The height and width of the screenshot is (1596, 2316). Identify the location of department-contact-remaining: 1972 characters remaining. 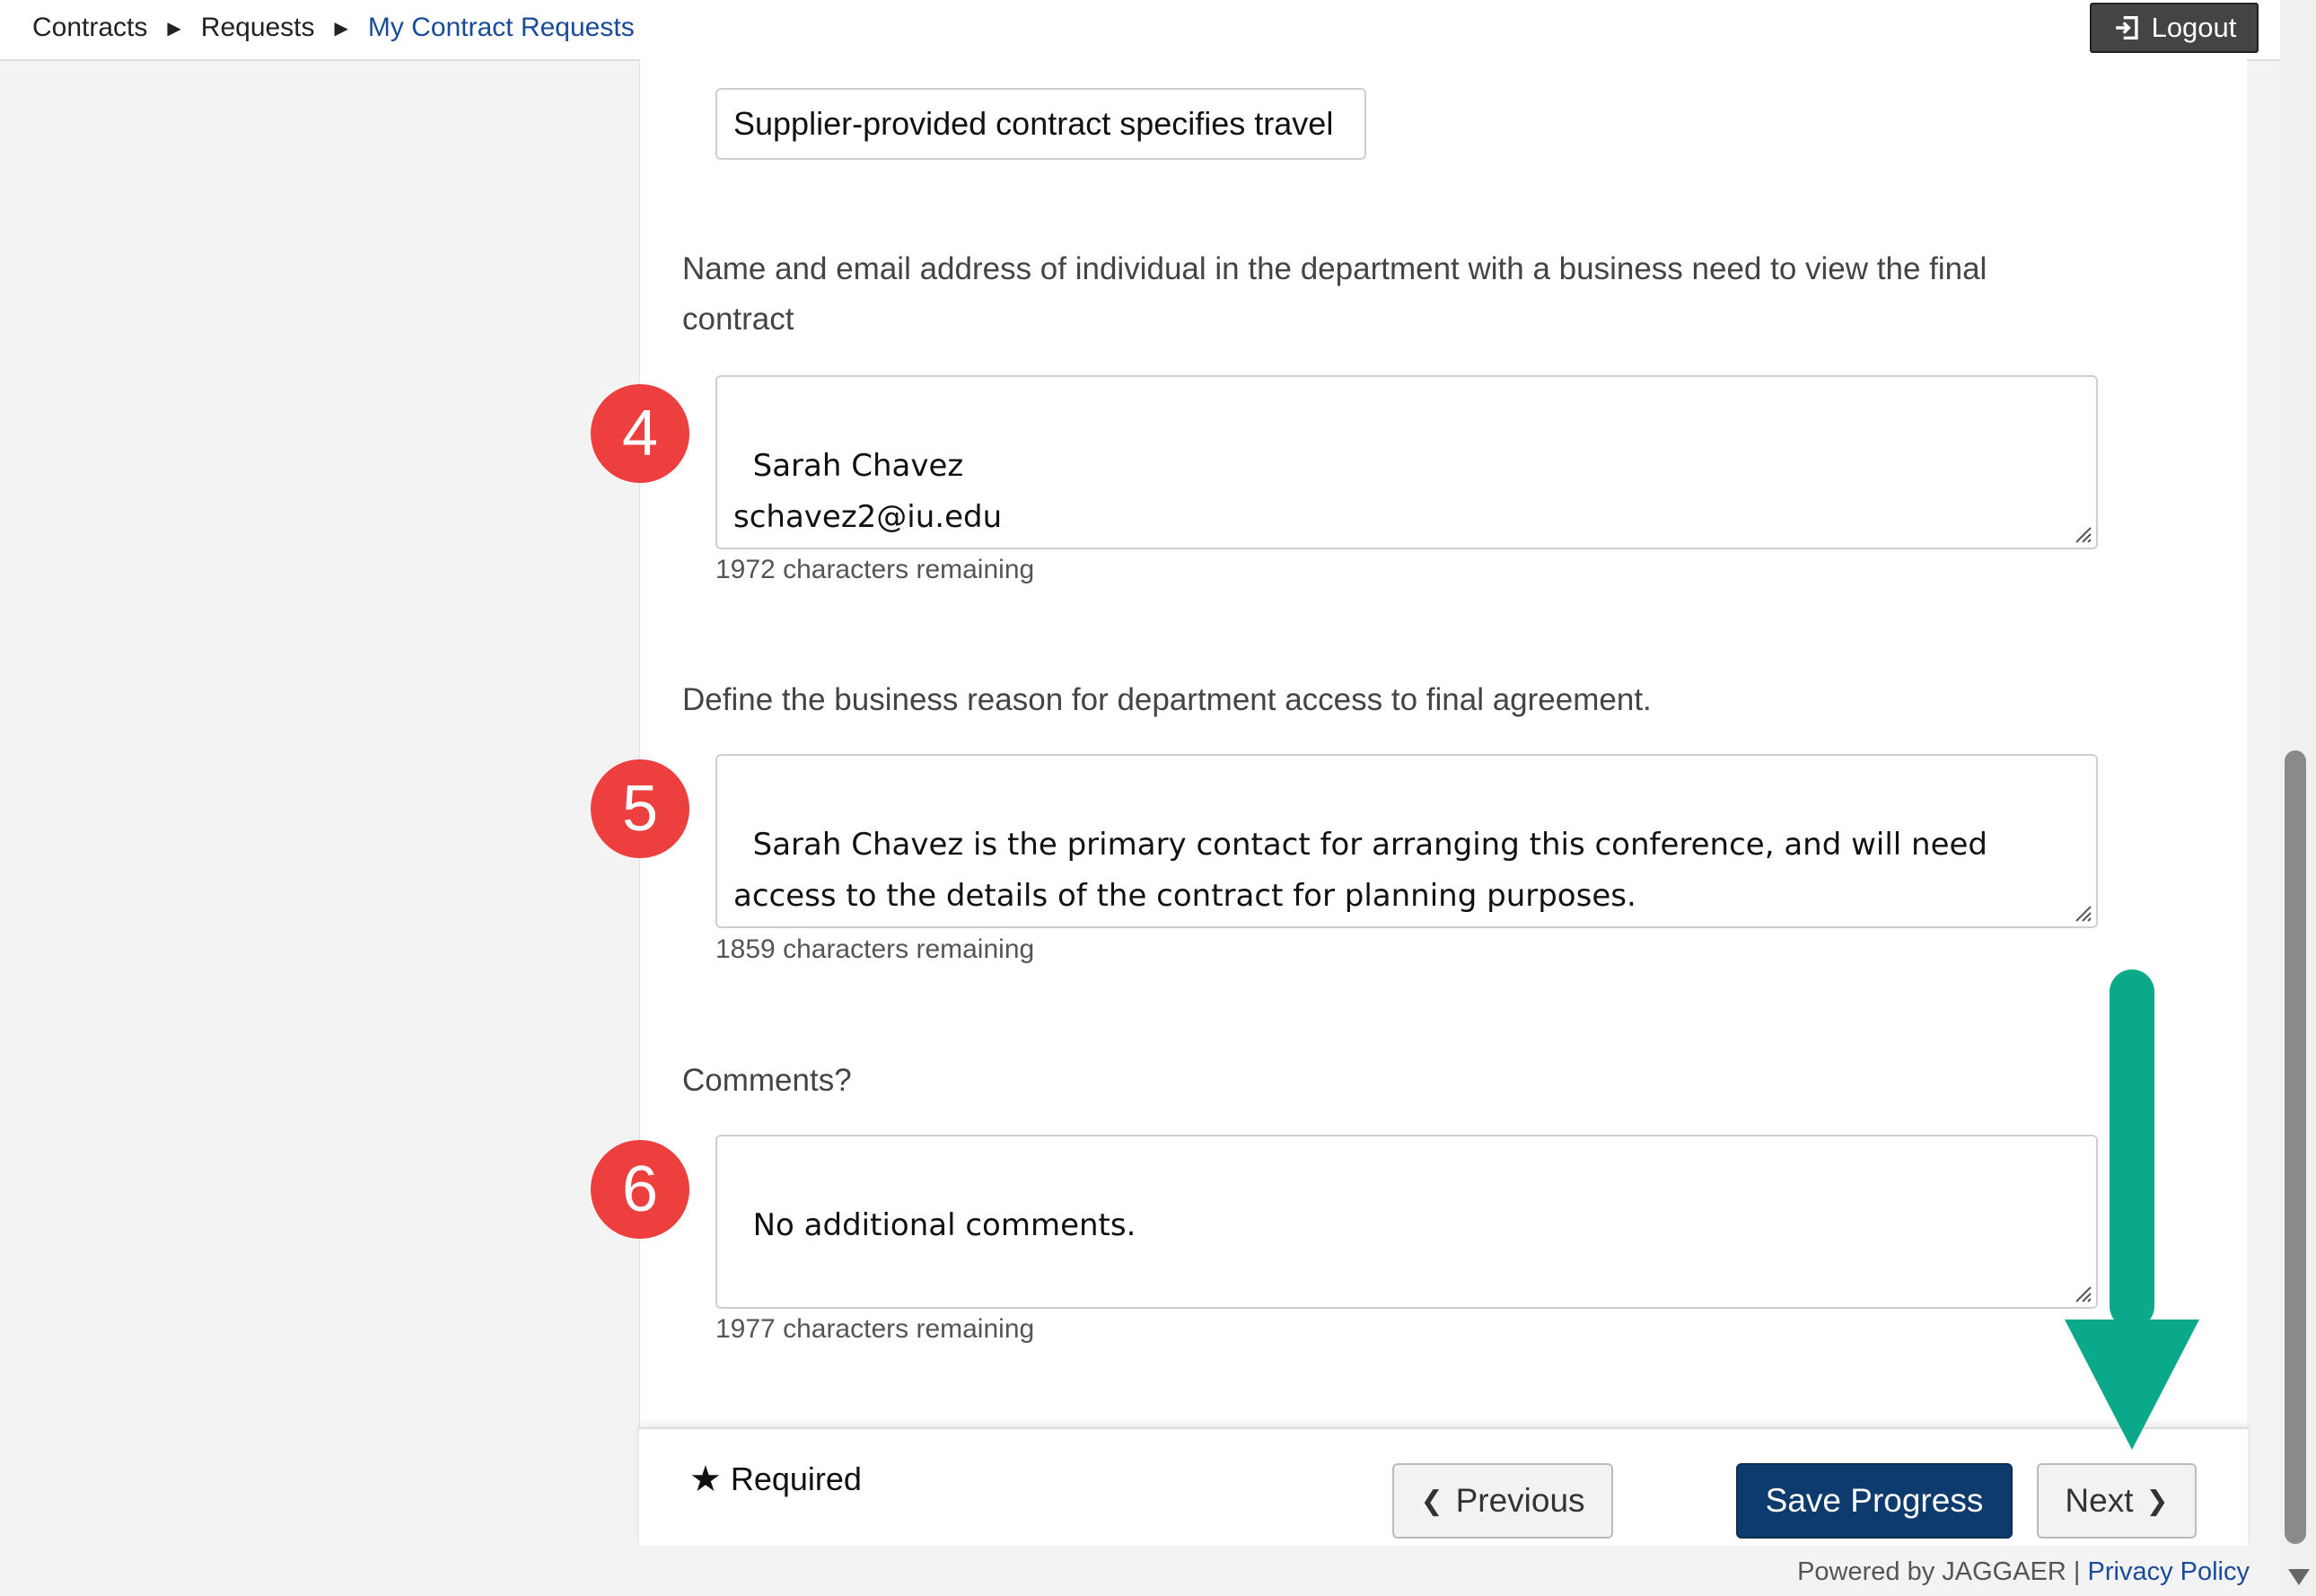
(875, 569).